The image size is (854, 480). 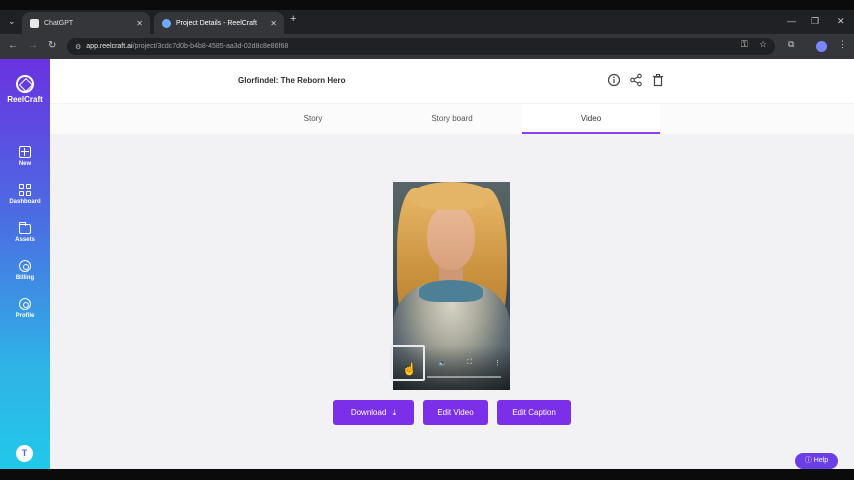 I want to click on tab-video: Video, so click(x=591, y=119).